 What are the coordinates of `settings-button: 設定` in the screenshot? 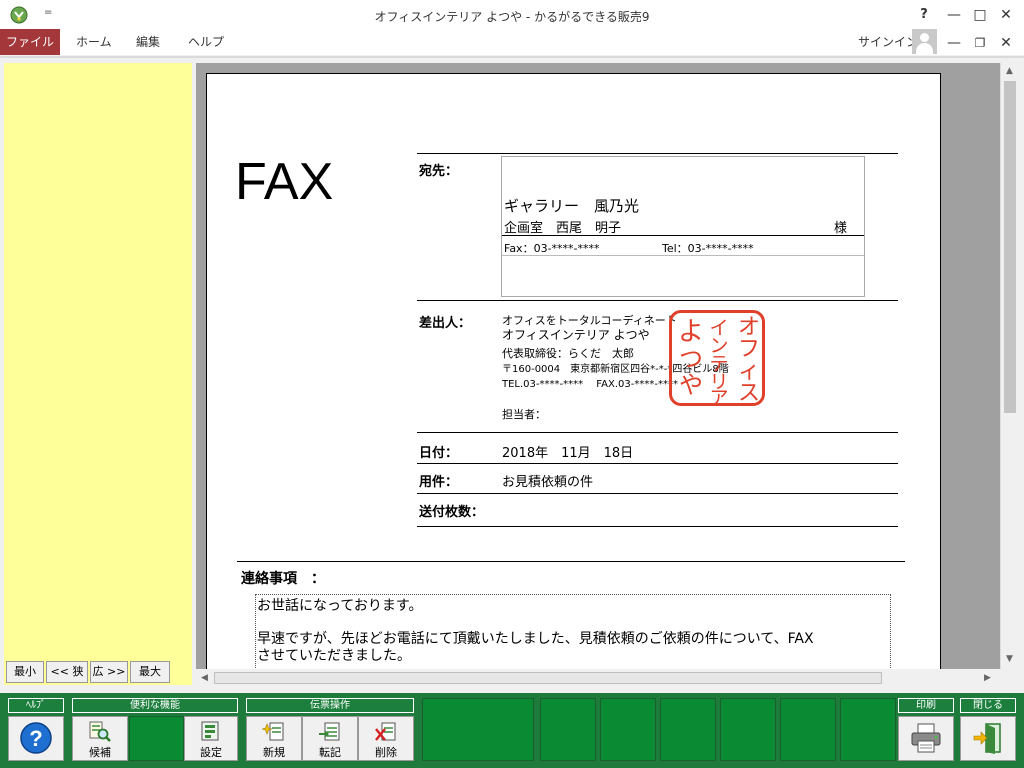 It's located at (211, 738).